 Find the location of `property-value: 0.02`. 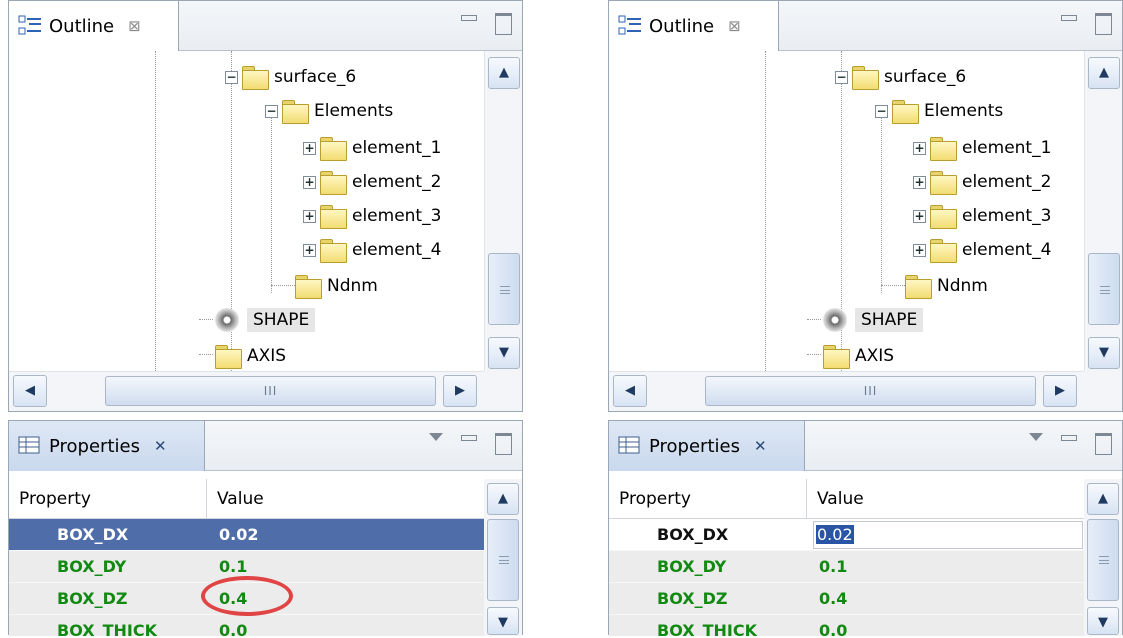

property-value: 0.02 is located at coordinates (239, 534).